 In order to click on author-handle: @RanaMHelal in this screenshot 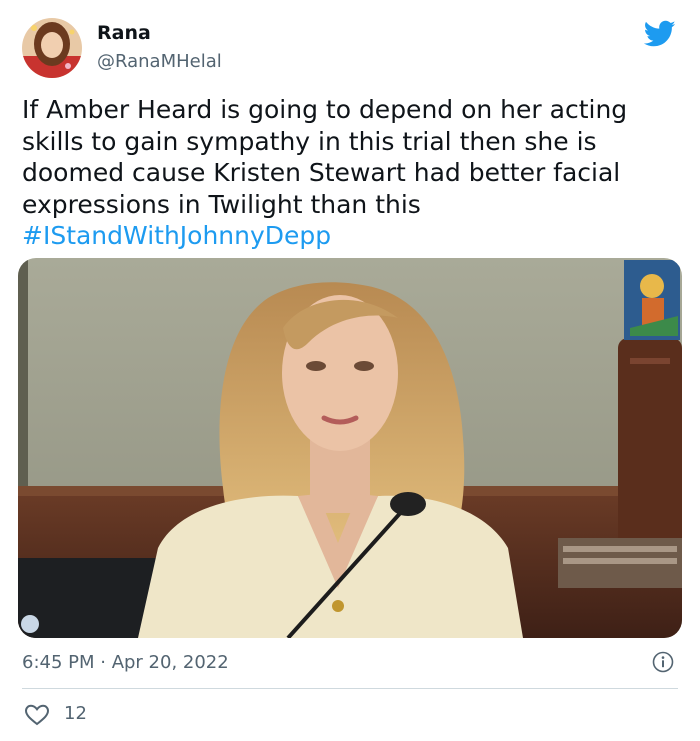, I will do `click(159, 61)`.